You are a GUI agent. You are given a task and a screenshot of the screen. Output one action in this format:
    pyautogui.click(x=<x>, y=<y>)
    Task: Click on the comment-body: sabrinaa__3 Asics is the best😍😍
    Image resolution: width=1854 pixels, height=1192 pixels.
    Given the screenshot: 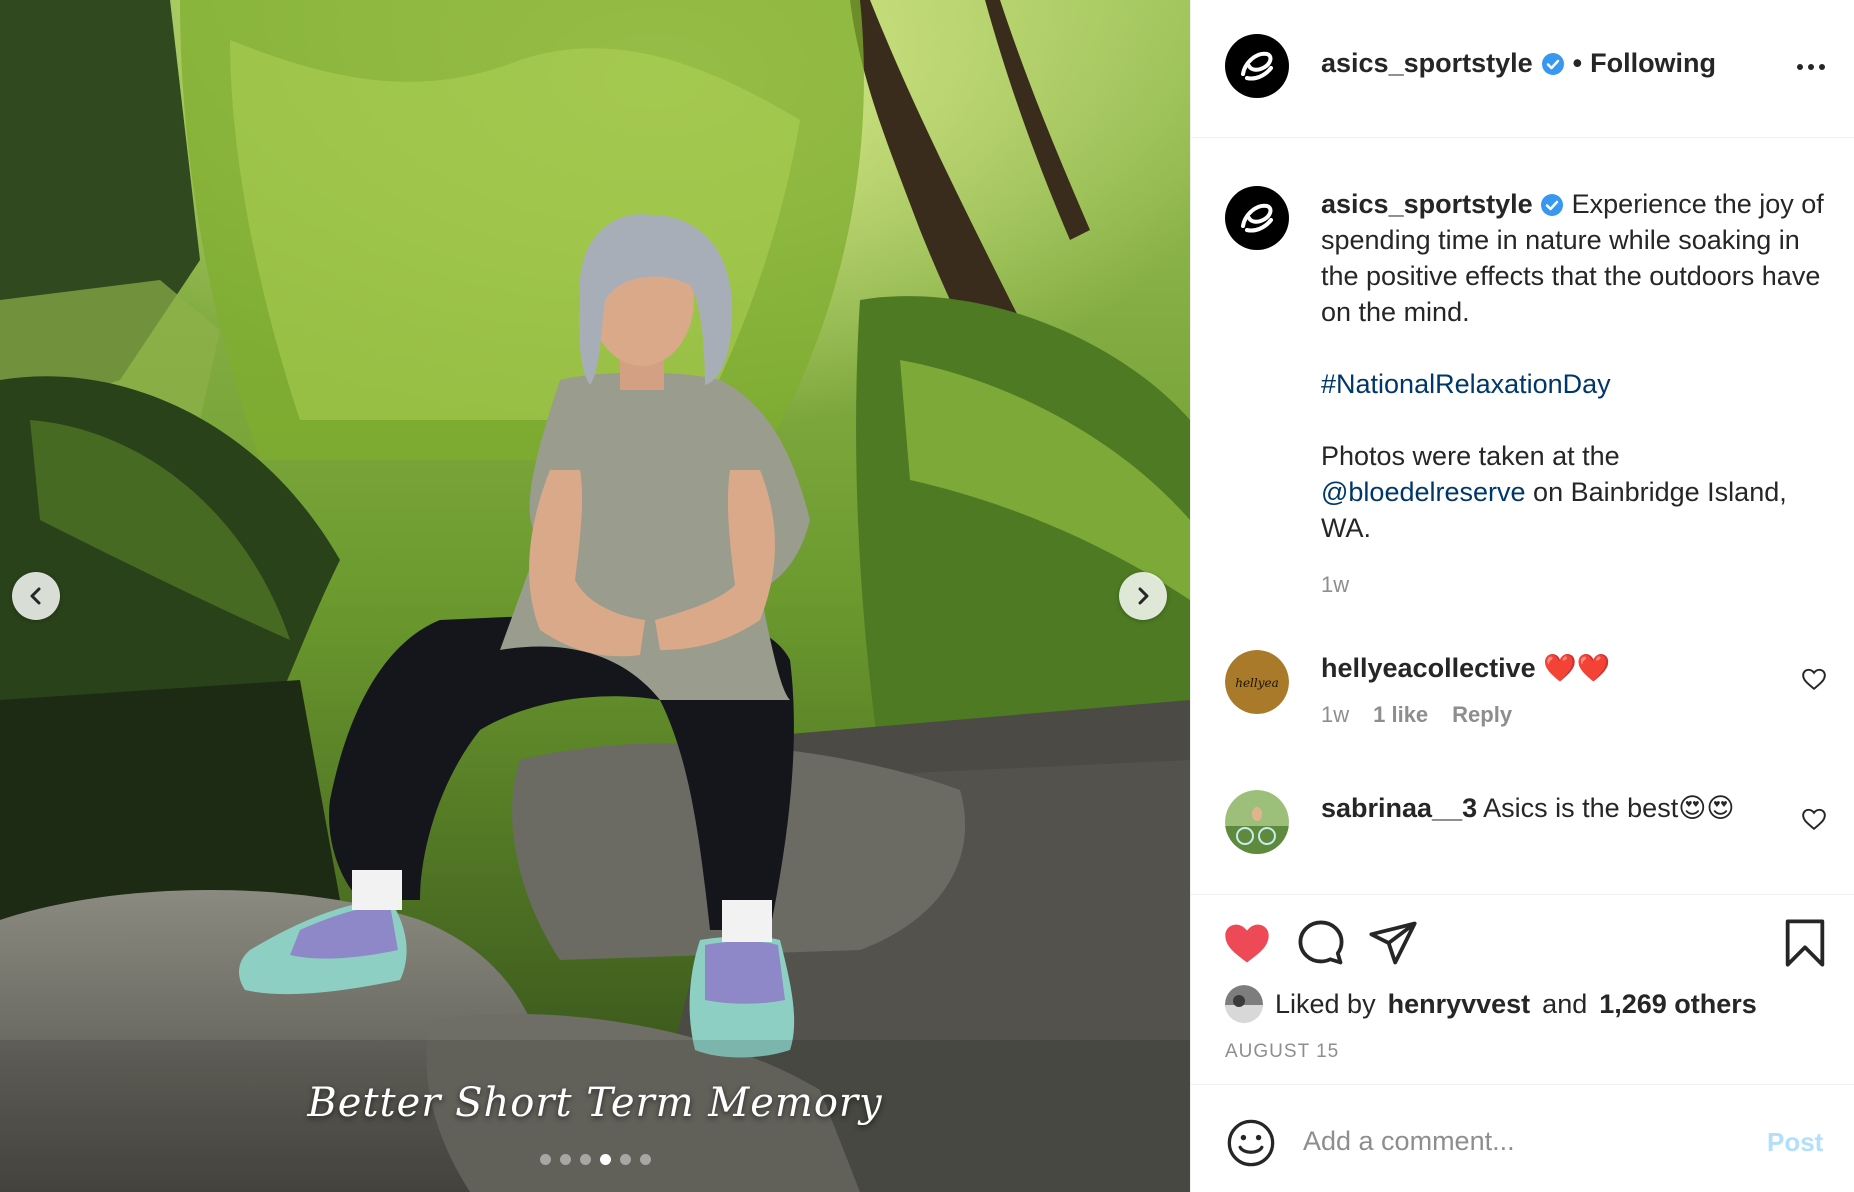 What is the action you would take?
    pyautogui.click(x=1556, y=808)
    